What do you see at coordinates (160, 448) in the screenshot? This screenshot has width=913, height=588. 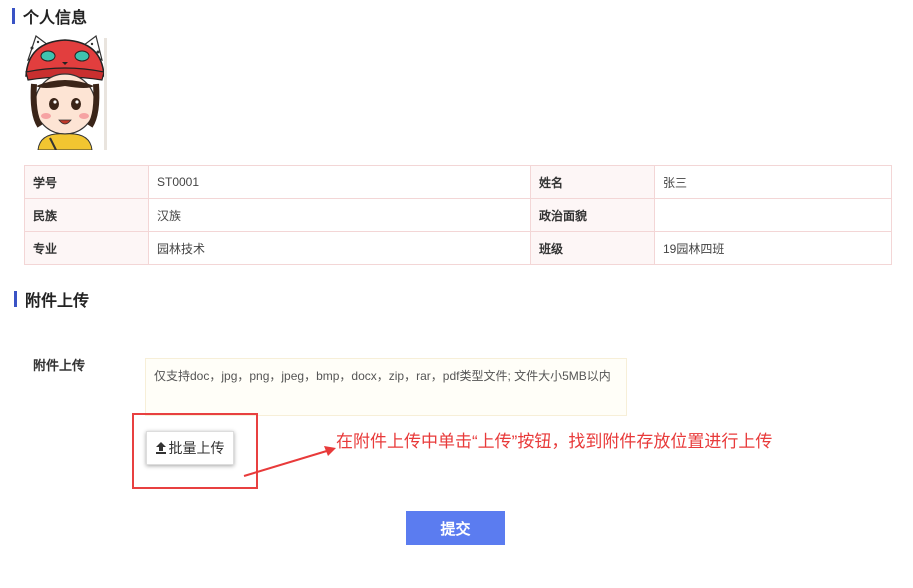 I see `upload-arrow-icon` at bounding box center [160, 448].